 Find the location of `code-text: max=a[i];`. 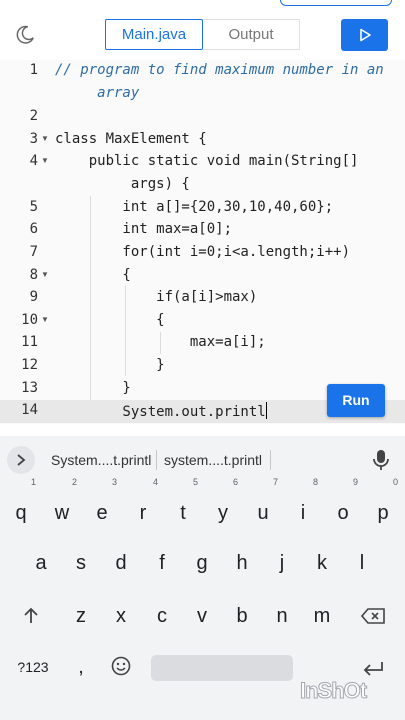

code-text: max=a[i]; is located at coordinates (160, 342).